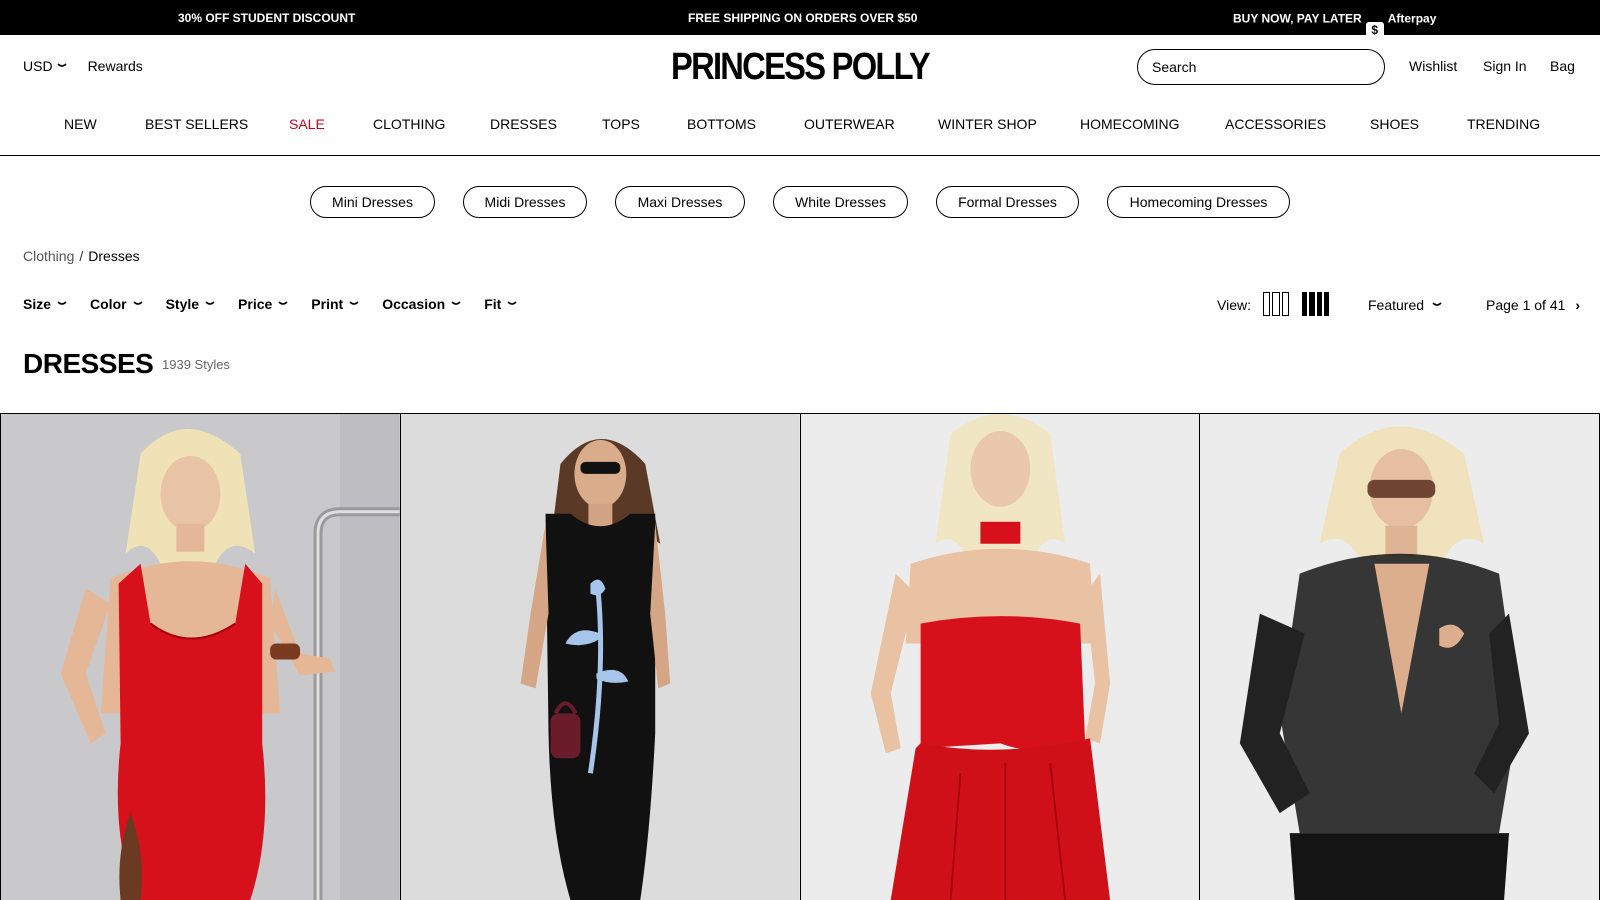 This screenshot has height=900, width=1600. I want to click on filter-print: Print, so click(335, 304).